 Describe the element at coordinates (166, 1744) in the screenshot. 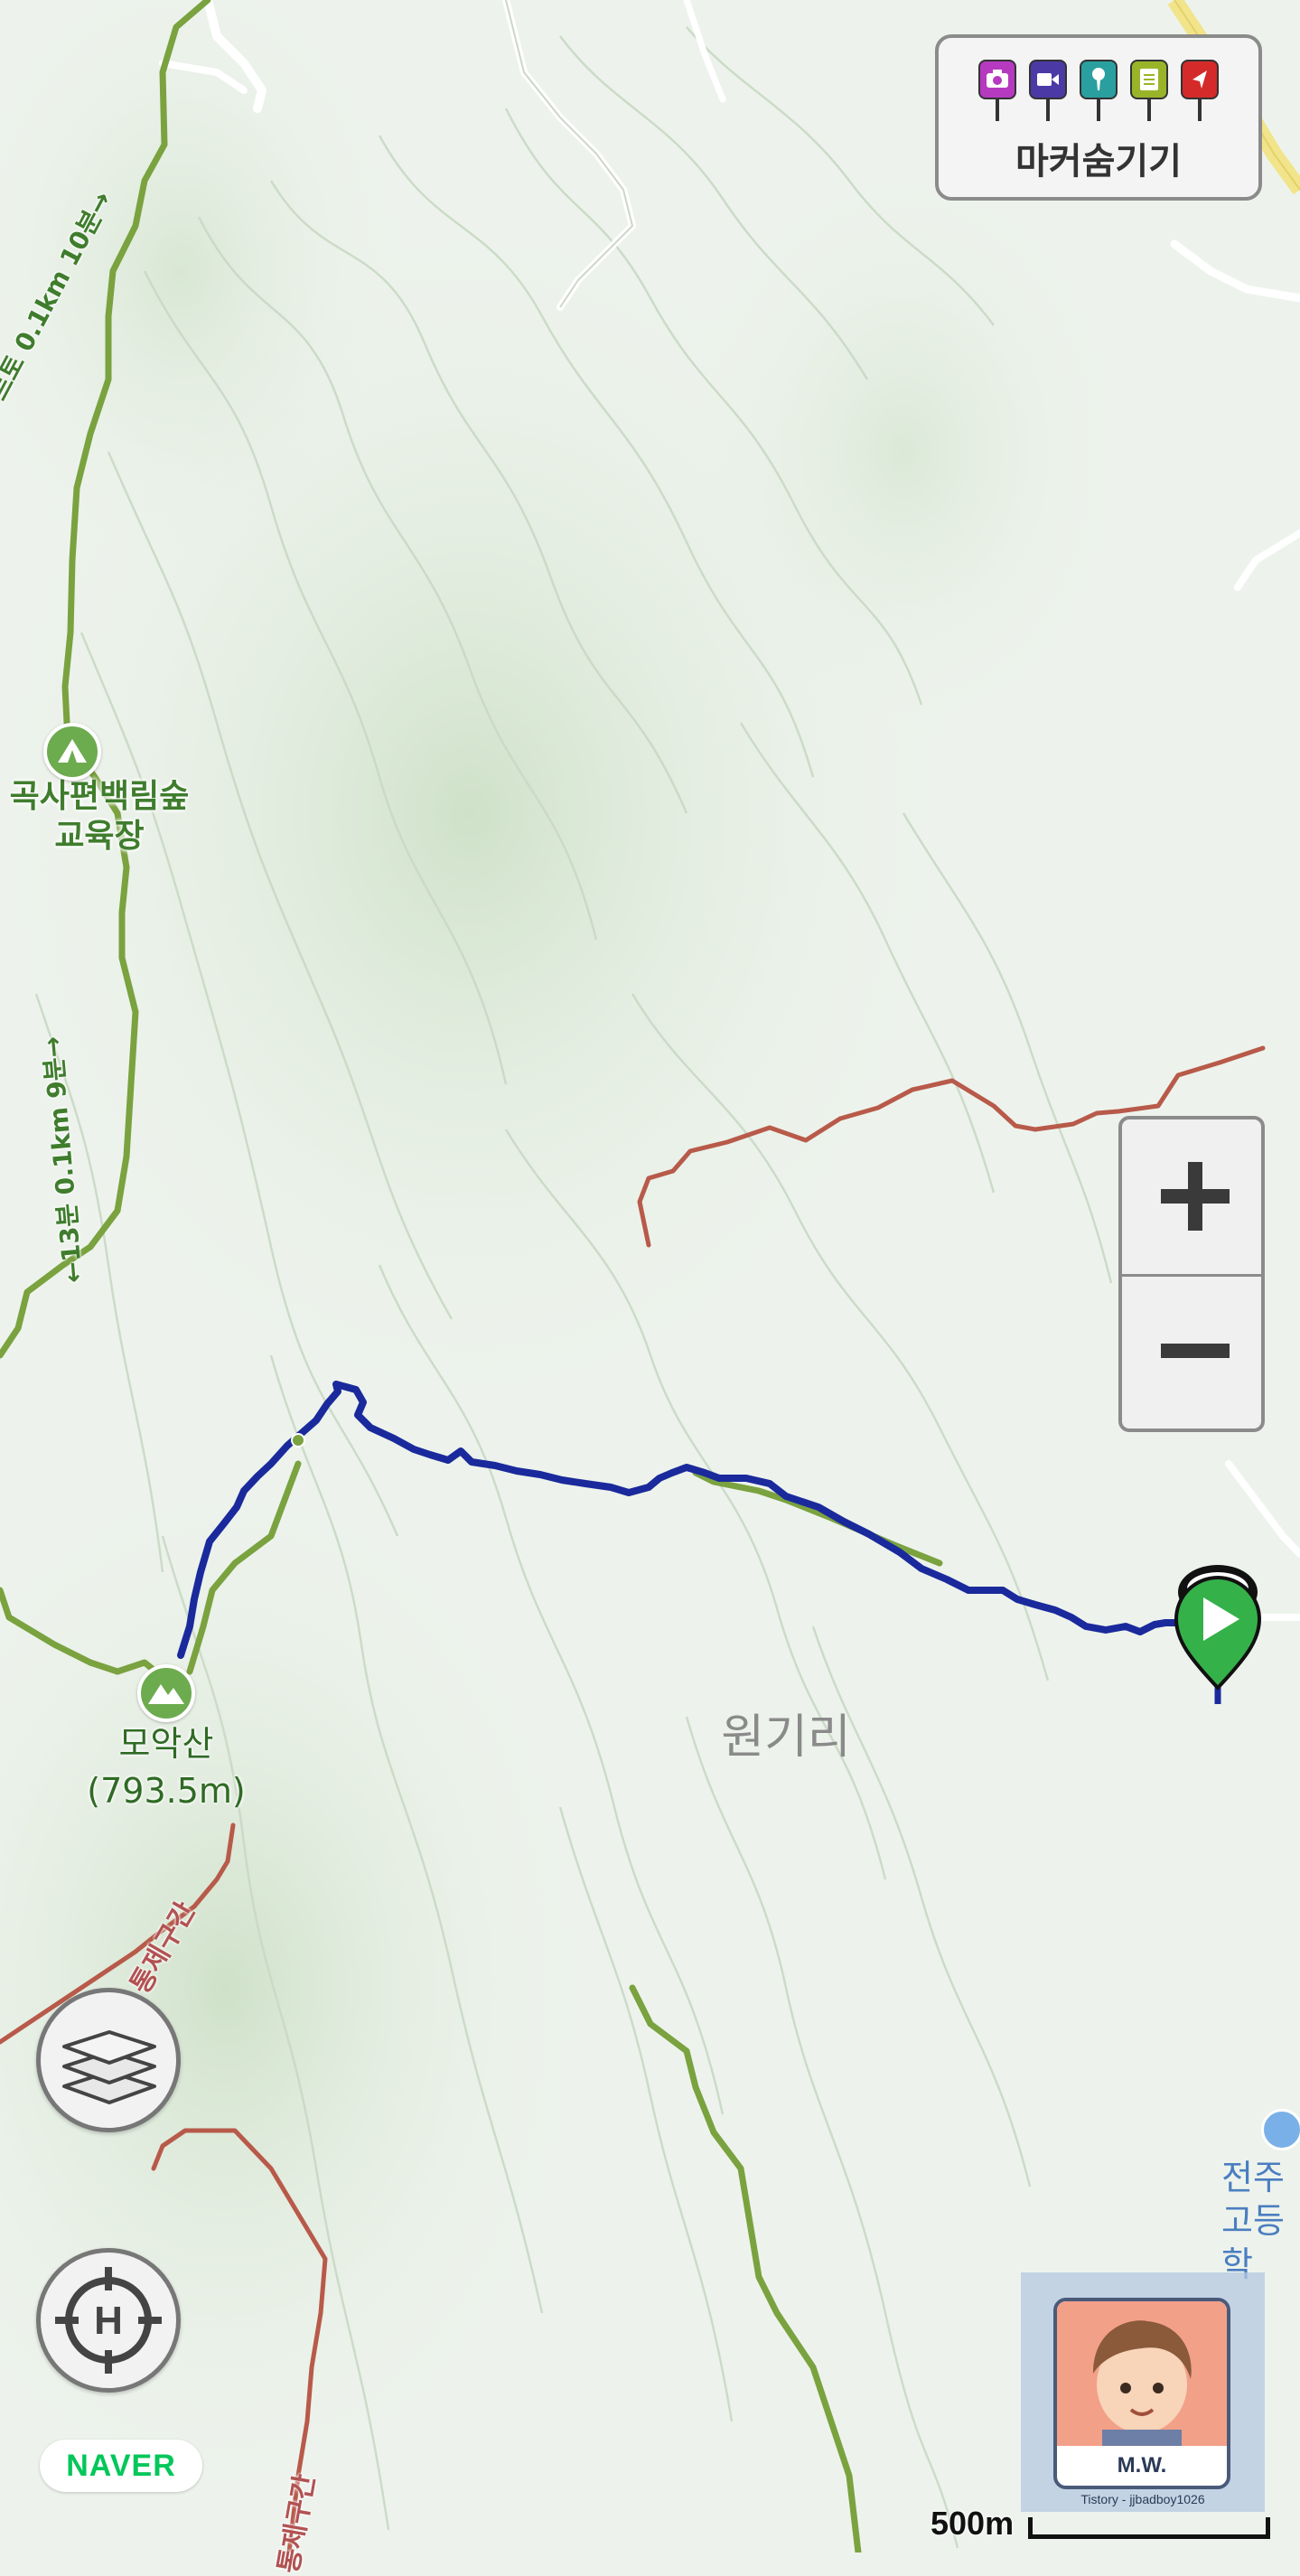

I see `peak-name-label: 모악산` at that location.